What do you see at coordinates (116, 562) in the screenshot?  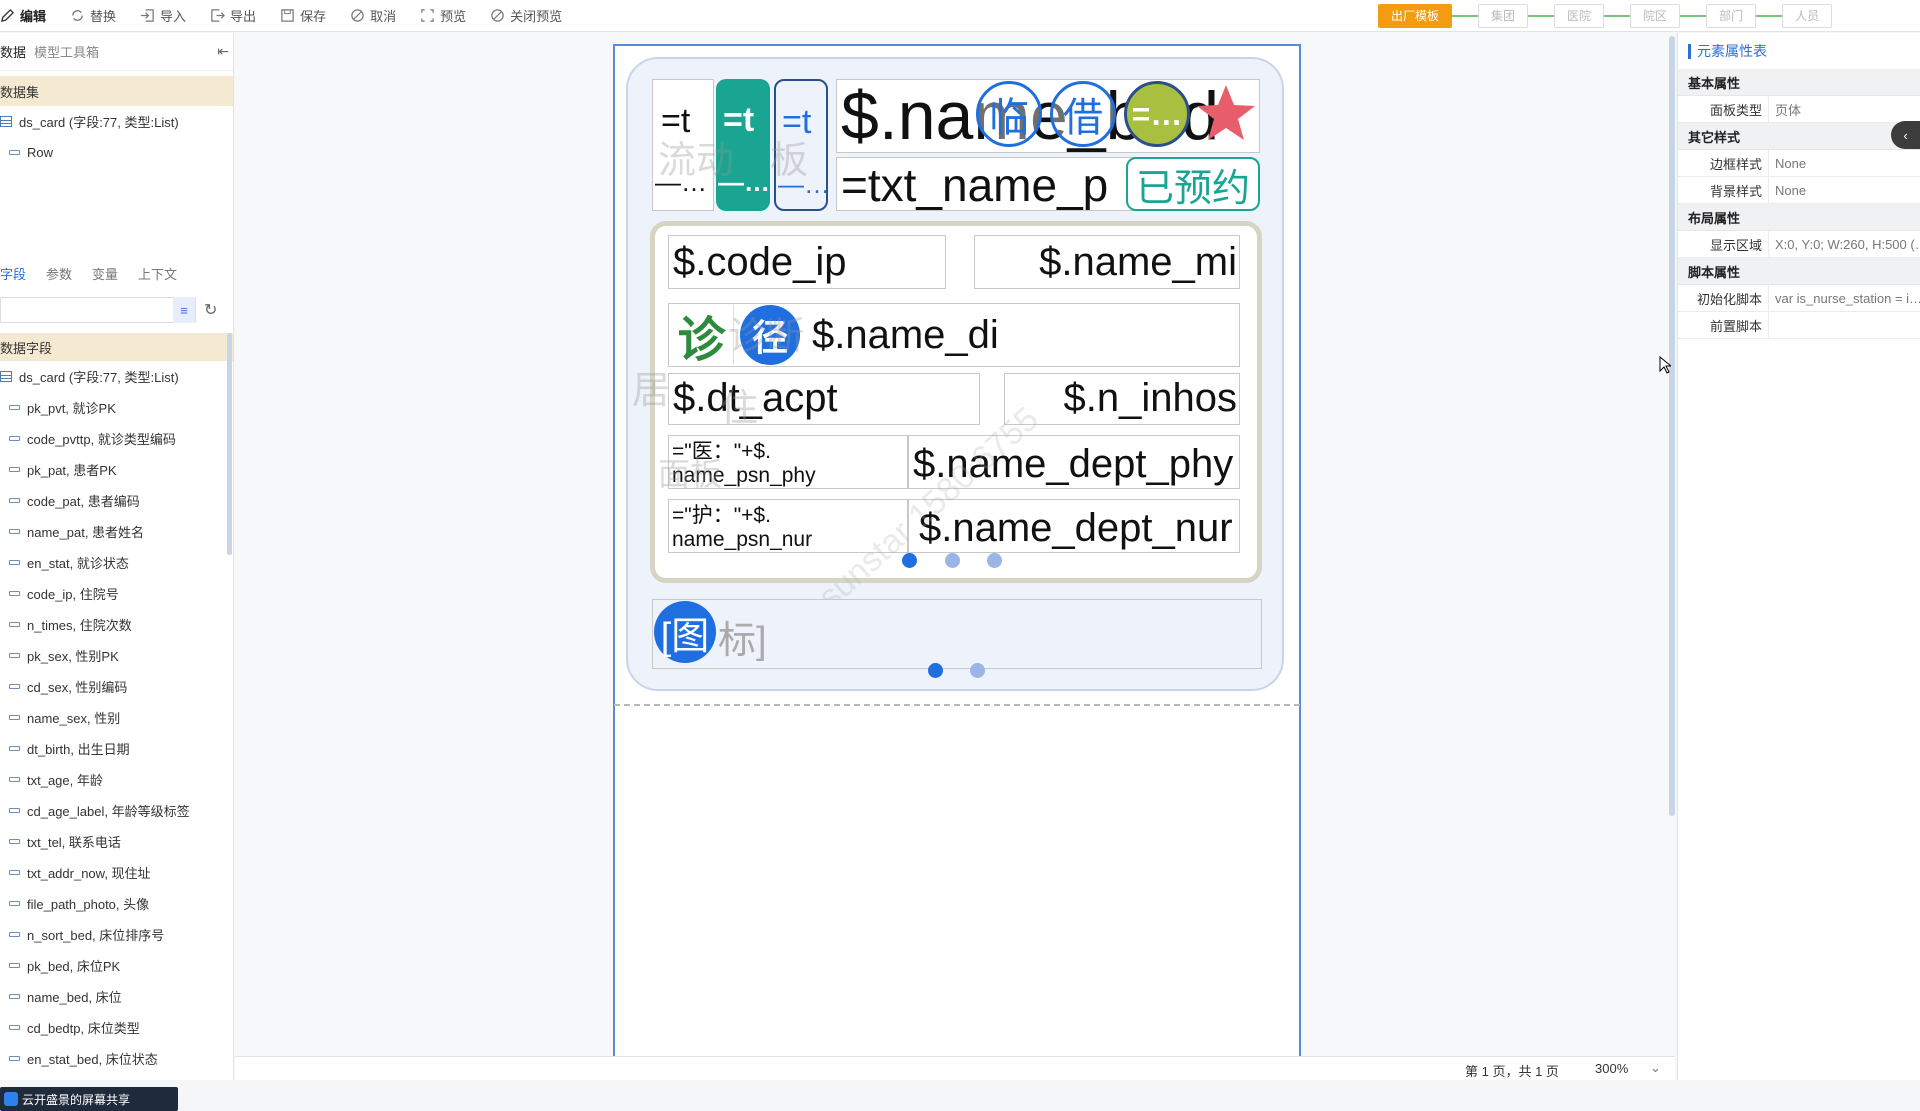 I see `field-item: en_stat, 就诊状态` at bounding box center [116, 562].